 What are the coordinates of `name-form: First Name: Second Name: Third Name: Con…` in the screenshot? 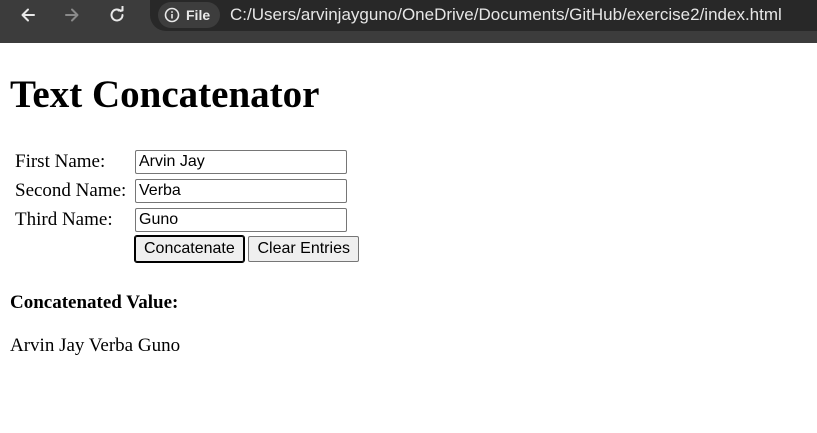 It's located at (187, 205).